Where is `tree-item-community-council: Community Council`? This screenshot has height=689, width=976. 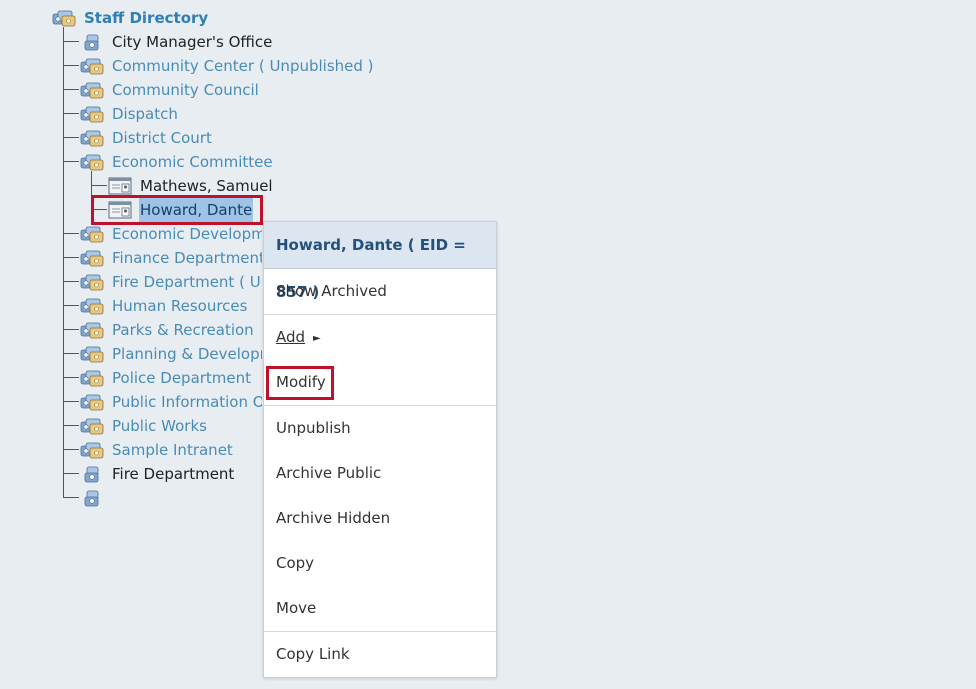 tree-item-community-council: Community Council is located at coordinates (230, 90).